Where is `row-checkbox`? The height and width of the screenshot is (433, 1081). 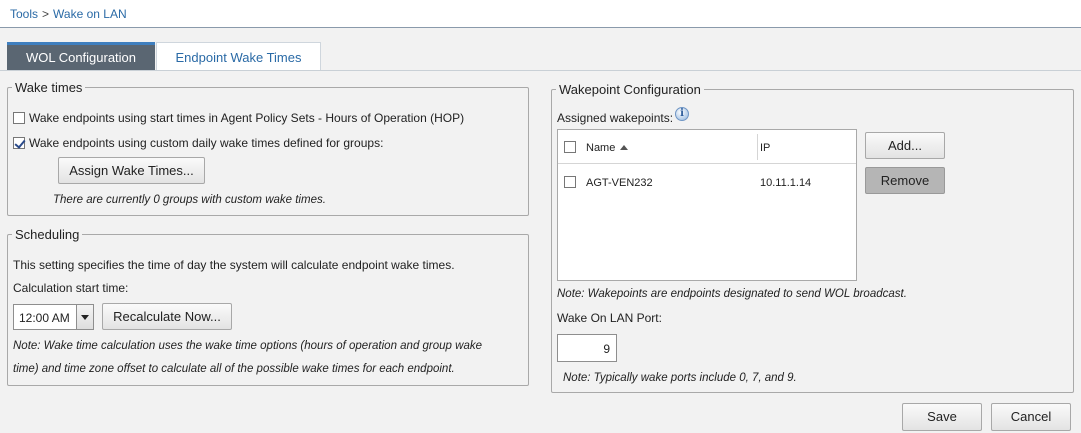 row-checkbox is located at coordinates (570, 182).